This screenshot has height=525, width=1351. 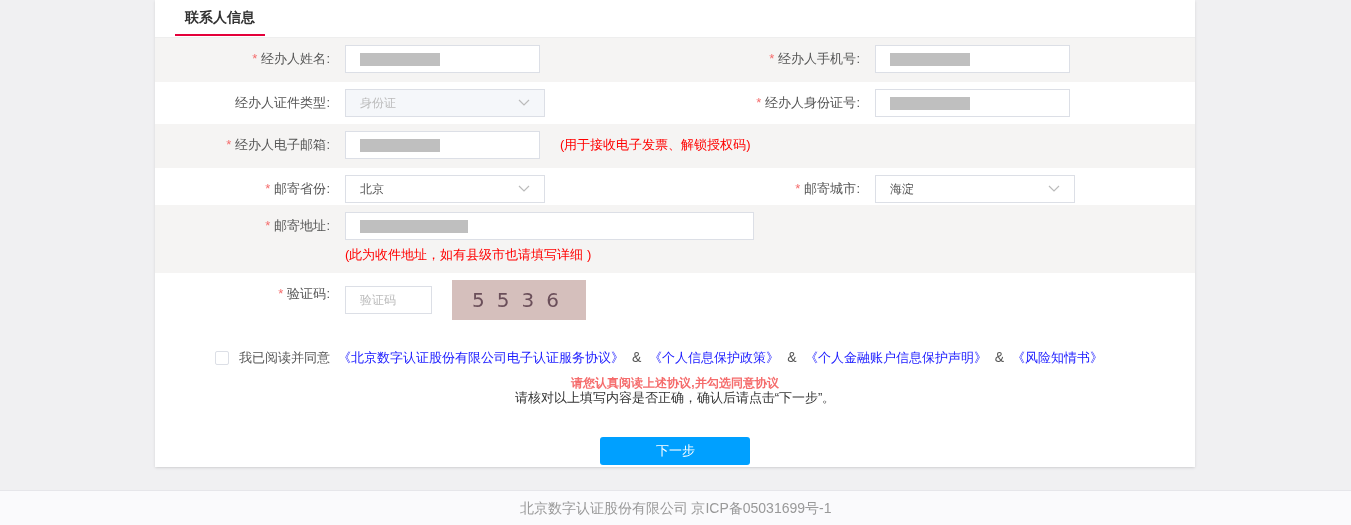 I want to click on agreement-link: 《北京数字认证股份有限公司电子认证服务协议》, so click(x=481, y=357).